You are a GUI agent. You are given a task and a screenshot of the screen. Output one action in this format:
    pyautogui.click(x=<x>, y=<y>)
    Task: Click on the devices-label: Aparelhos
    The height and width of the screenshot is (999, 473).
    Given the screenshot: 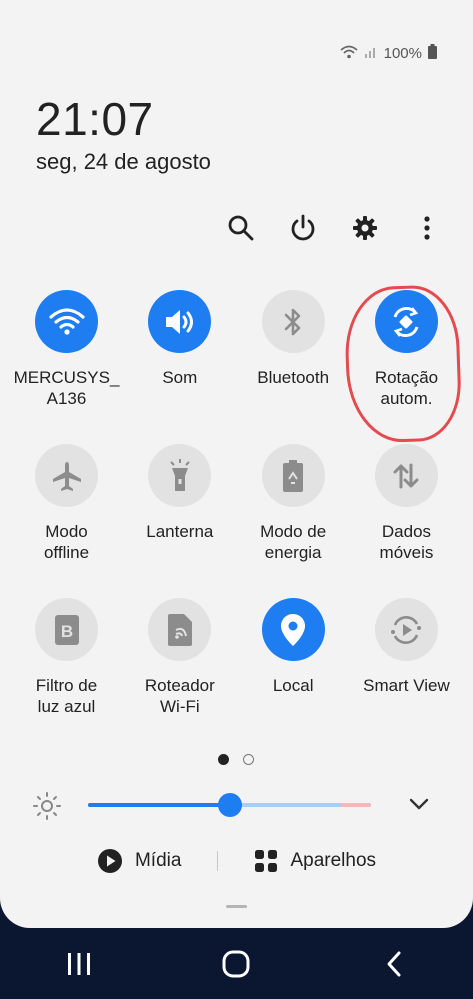 What is the action you would take?
    pyautogui.click(x=333, y=860)
    